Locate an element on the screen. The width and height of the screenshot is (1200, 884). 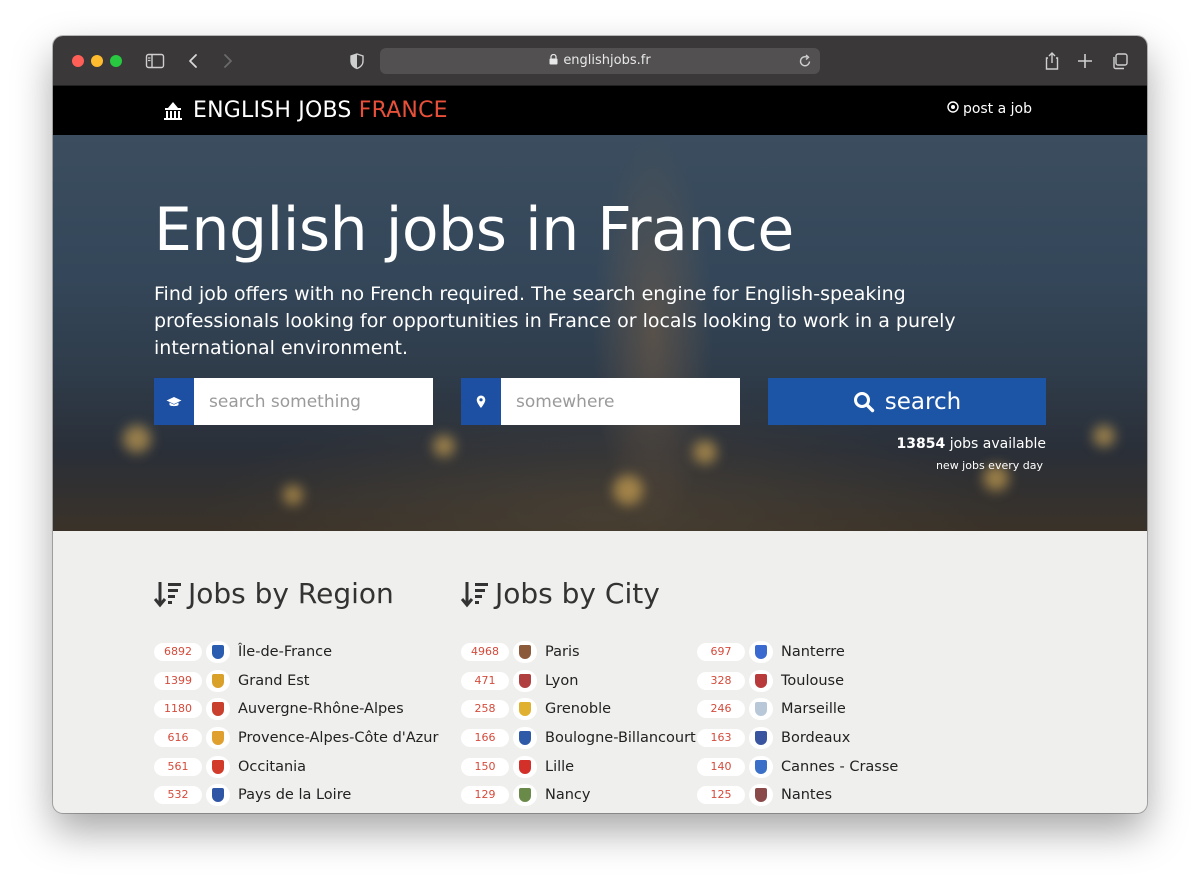
post-job-link: post a job is located at coordinates (989, 109).